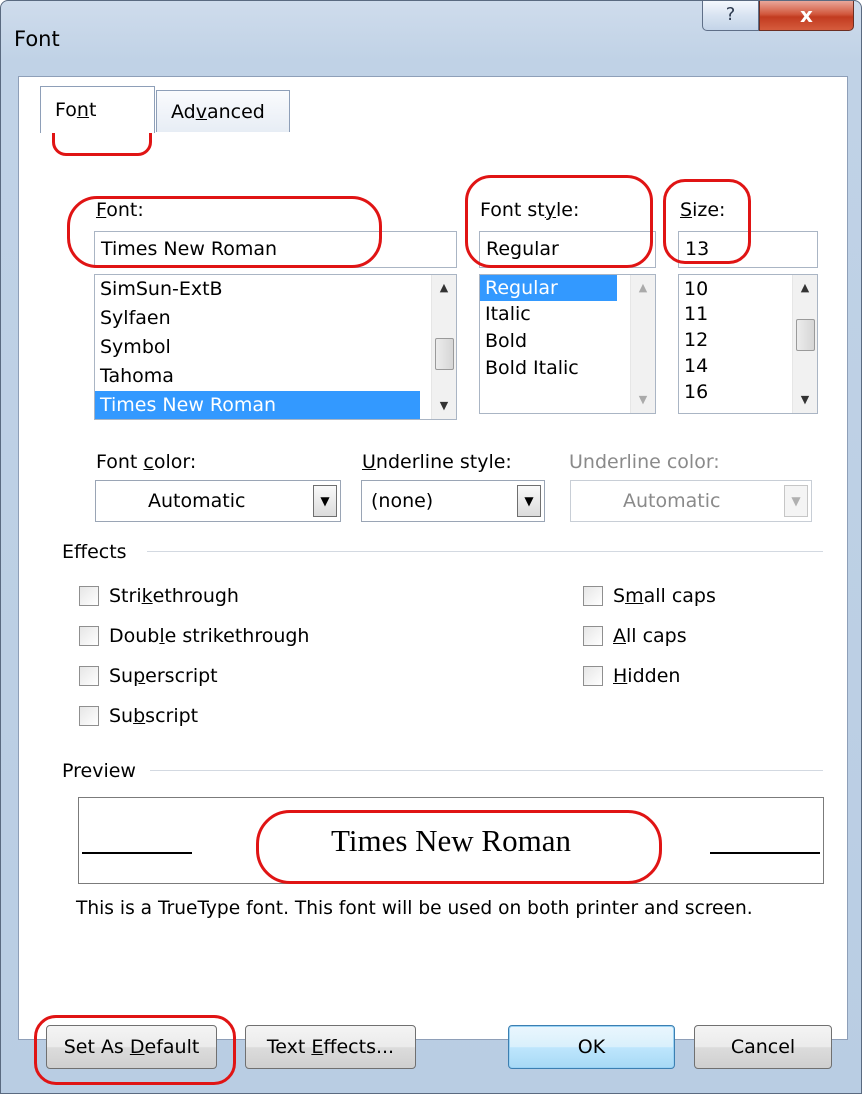 The image size is (865, 1097). What do you see at coordinates (131, 1047) in the screenshot?
I see `set-as-default-button: Set As Default` at bounding box center [131, 1047].